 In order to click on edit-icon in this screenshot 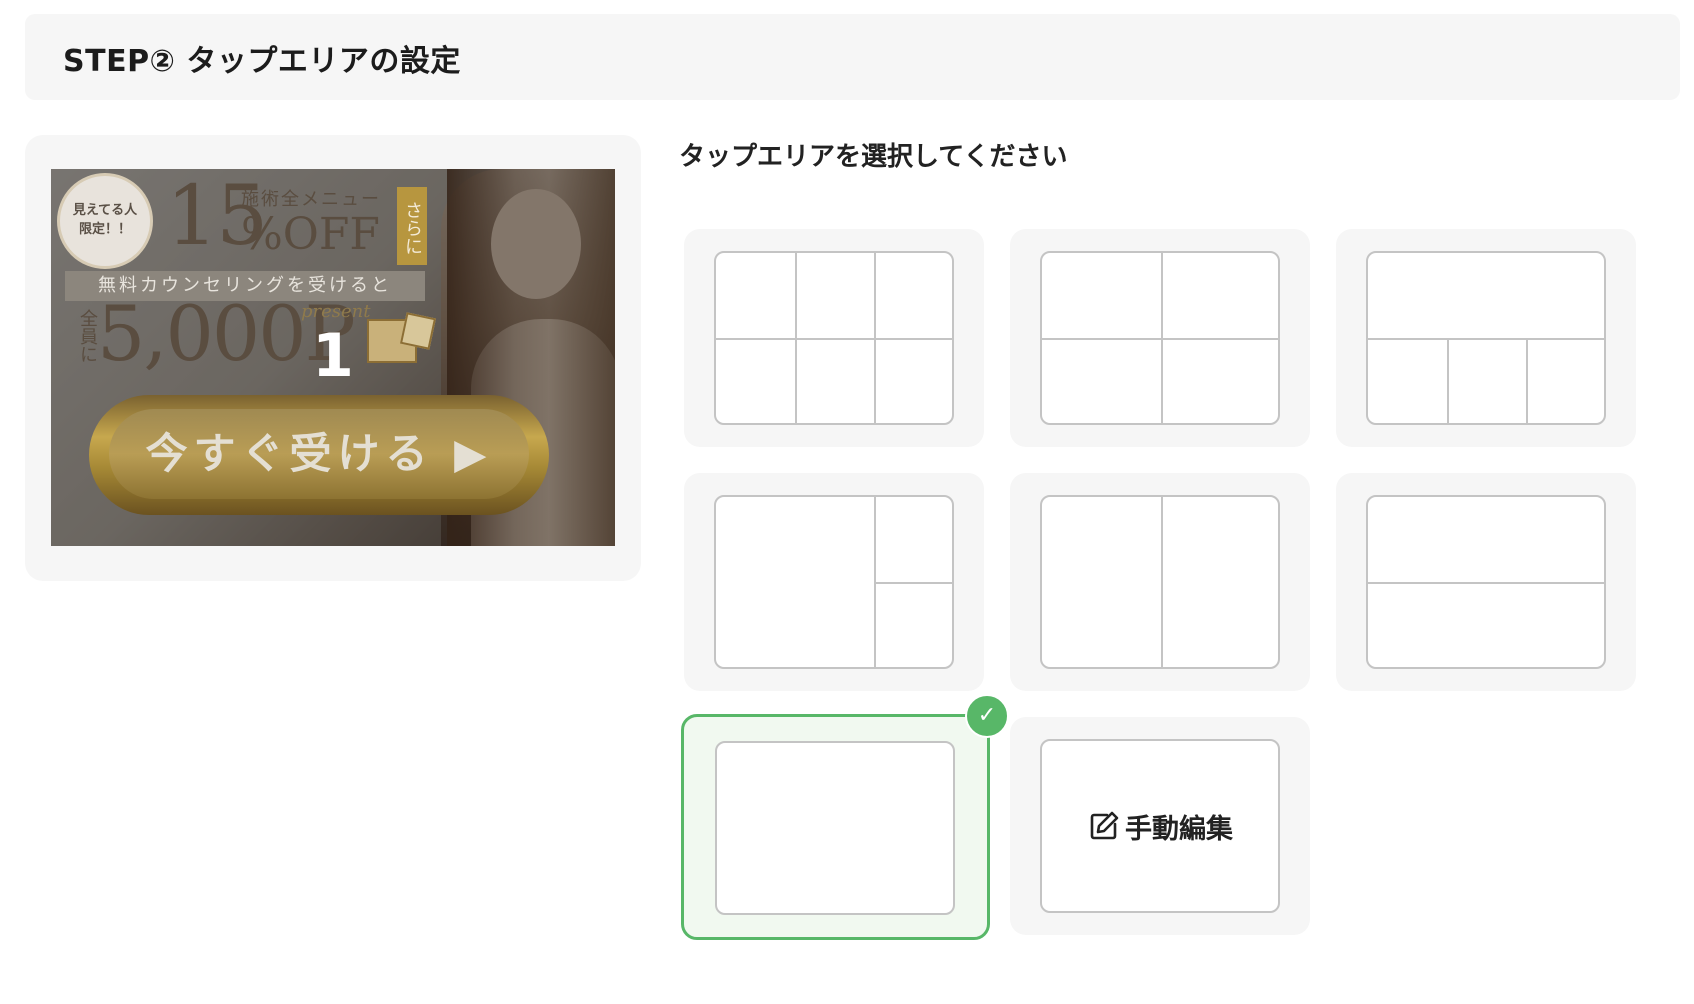, I will do `click(1104, 825)`.